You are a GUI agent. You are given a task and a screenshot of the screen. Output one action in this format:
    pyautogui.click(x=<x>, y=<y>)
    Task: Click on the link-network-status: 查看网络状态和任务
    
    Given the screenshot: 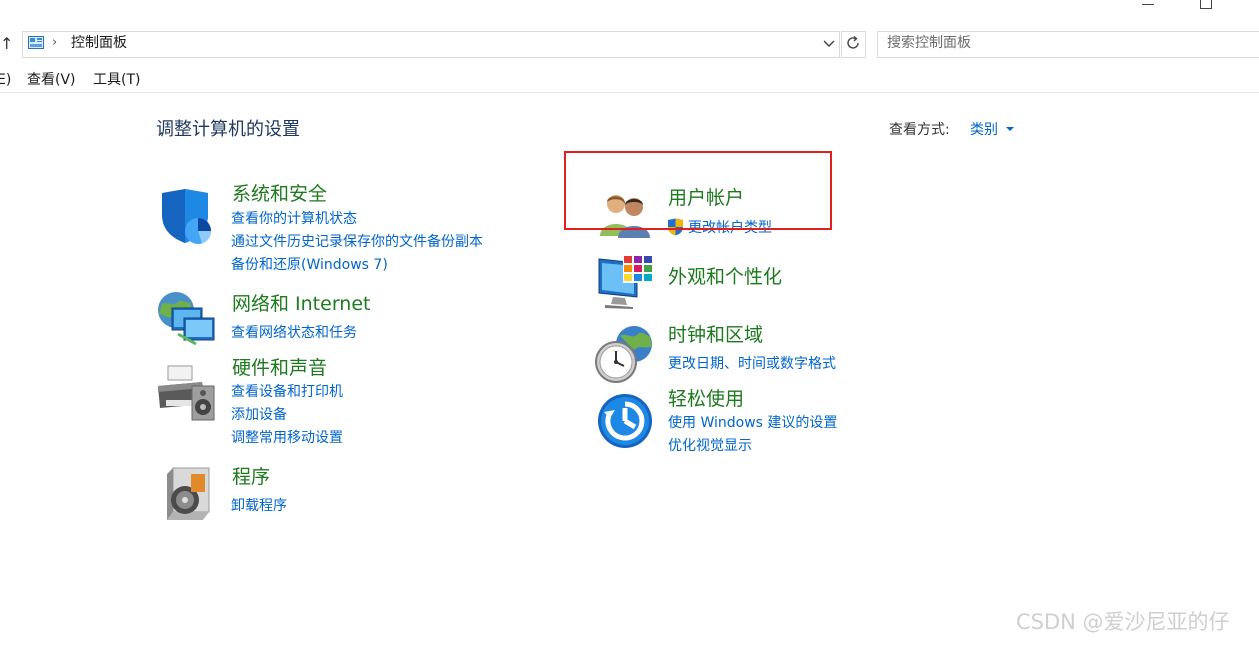 What is the action you would take?
    pyautogui.click(x=294, y=333)
    